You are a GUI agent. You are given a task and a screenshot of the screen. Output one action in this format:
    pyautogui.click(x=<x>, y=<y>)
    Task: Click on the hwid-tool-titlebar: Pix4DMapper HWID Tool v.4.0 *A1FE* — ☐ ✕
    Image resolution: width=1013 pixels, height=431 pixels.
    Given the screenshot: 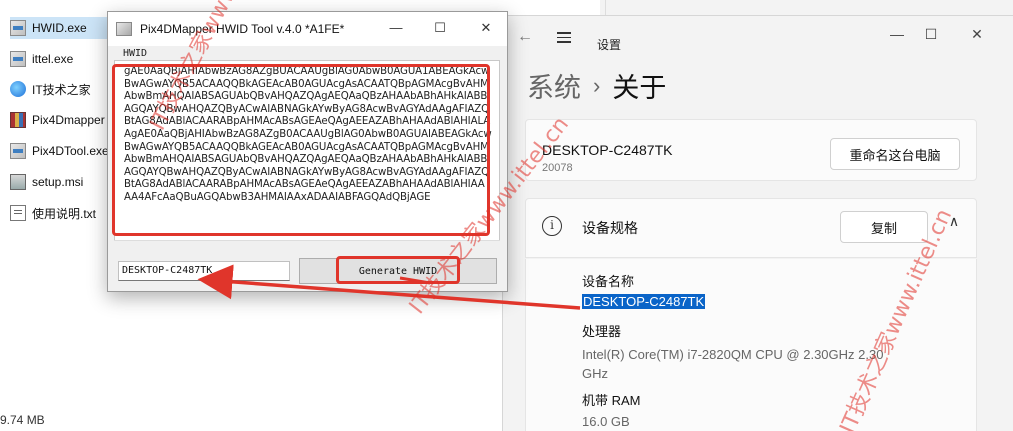 What is the action you would take?
    pyautogui.click(x=307, y=29)
    